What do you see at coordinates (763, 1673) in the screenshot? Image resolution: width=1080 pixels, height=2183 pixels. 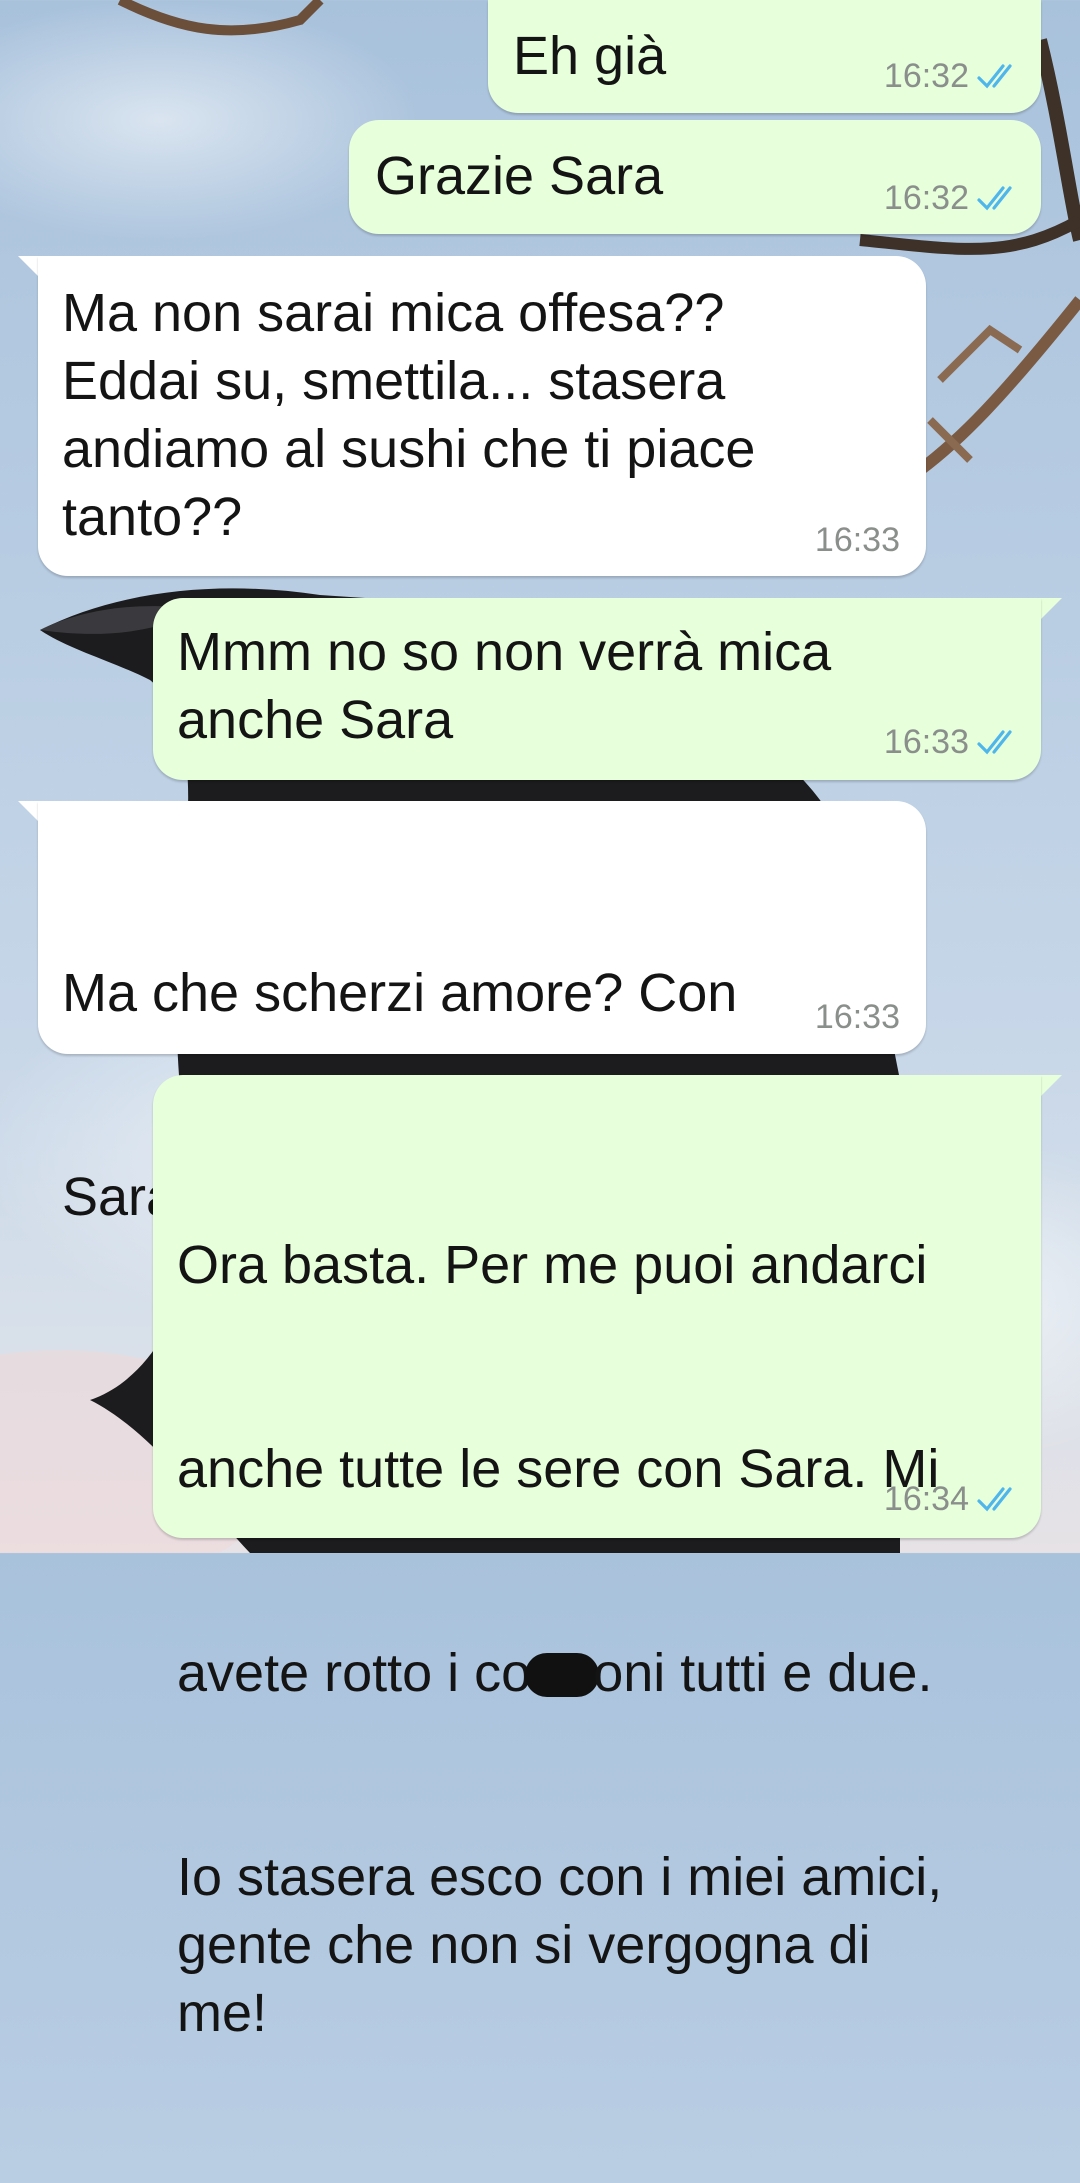 I see `message-text-segment: oni tutti e due.` at bounding box center [763, 1673].